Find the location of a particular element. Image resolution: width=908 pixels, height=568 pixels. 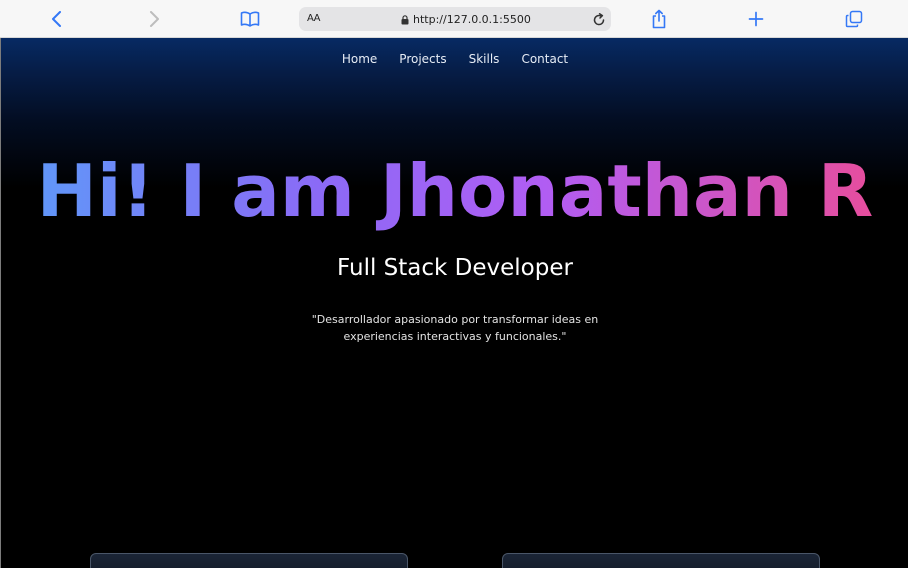

new-tab-icon is located at coordinates (756, 19).